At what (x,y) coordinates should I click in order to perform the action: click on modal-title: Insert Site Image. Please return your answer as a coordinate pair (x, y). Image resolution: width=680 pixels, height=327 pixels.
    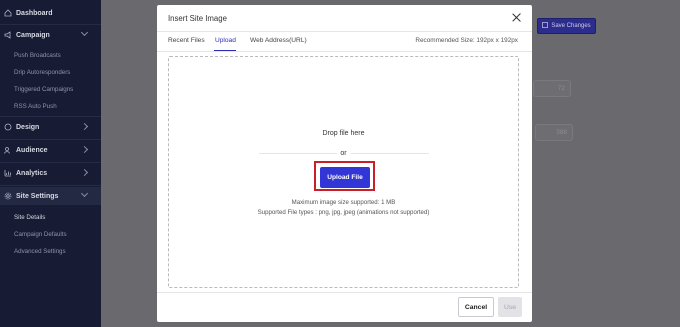
    Looking at the image, I should click on (197, 18).